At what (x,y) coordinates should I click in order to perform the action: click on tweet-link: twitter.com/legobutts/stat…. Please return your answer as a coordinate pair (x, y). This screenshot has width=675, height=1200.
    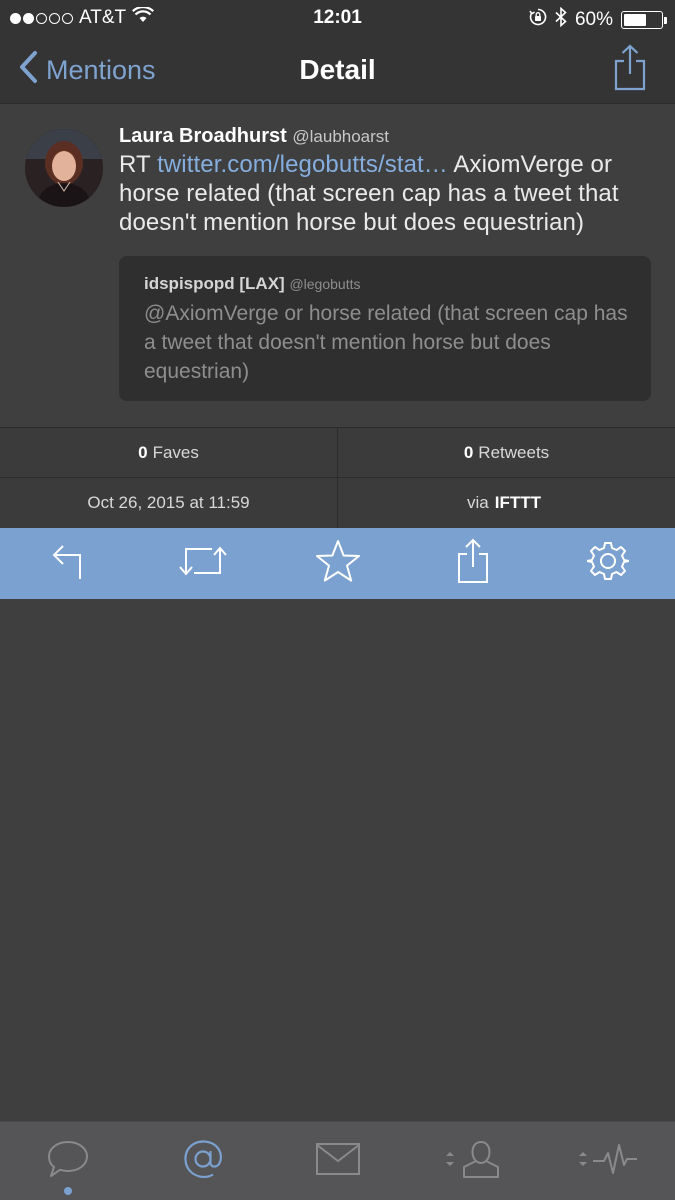
    Looking at the image, I should click on (302, 164).